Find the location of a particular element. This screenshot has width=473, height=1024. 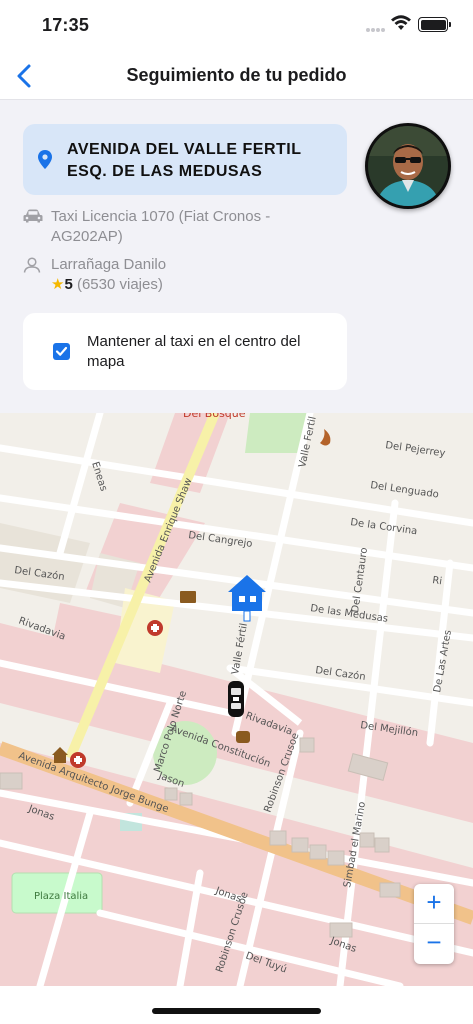

taxi-marker is located at coordinates (236, 699).